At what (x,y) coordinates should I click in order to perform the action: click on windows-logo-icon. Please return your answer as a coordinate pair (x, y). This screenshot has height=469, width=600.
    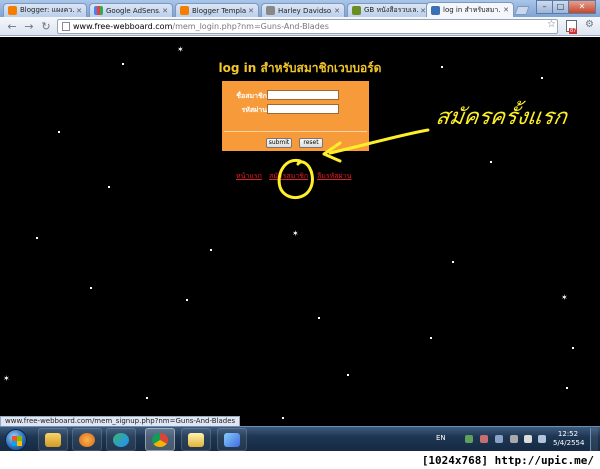
    Looking at the image, I should click on (17, 441).